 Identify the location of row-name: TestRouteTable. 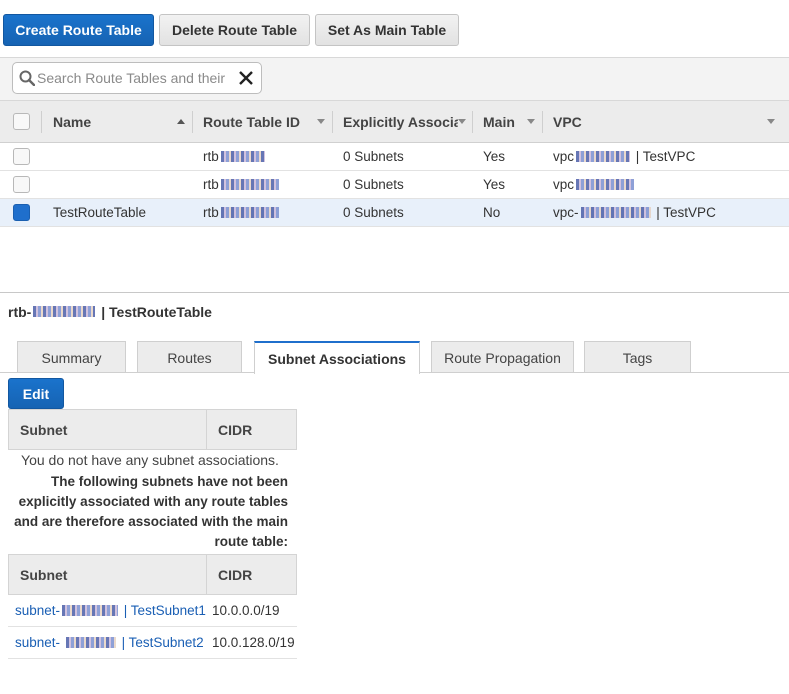
(100, 212).